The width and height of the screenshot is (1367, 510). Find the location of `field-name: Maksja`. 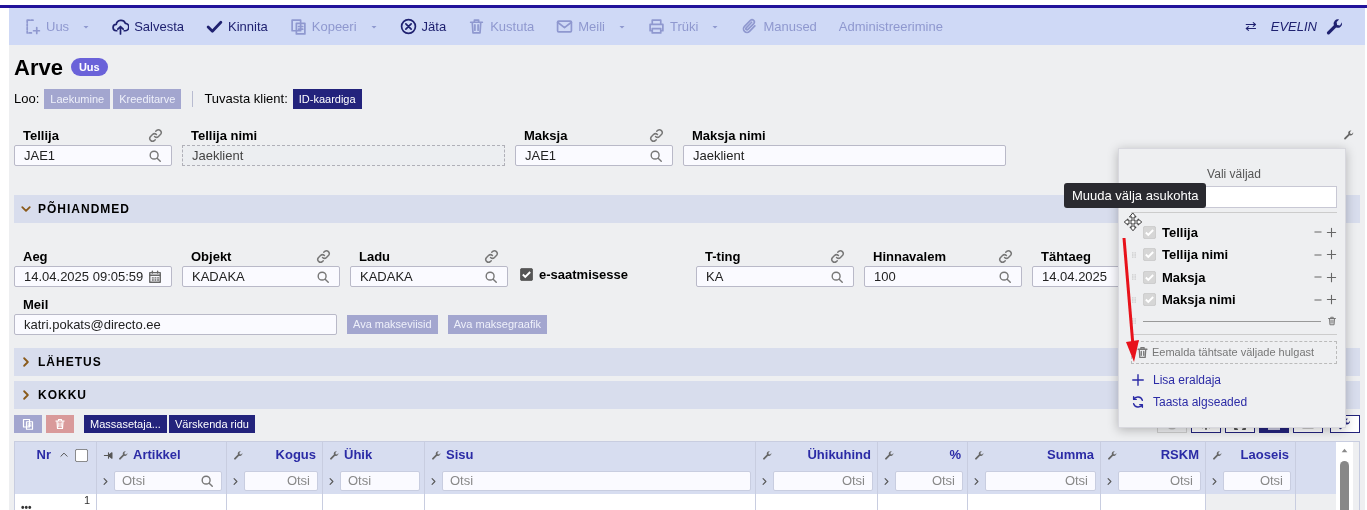

field-name: Maksja is located at coordinates (1184, 277).